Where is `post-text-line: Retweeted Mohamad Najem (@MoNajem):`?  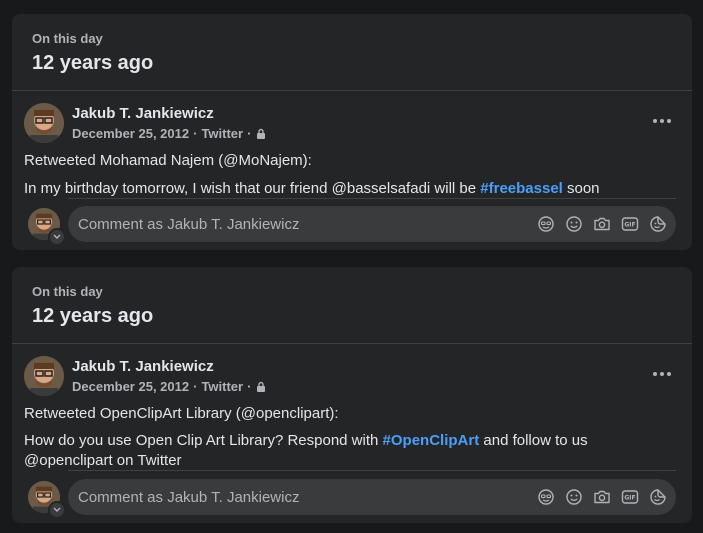
post-text-line: Retweeted Mohamad Najem (@MoNajem): is located at coordinates (168, 160).